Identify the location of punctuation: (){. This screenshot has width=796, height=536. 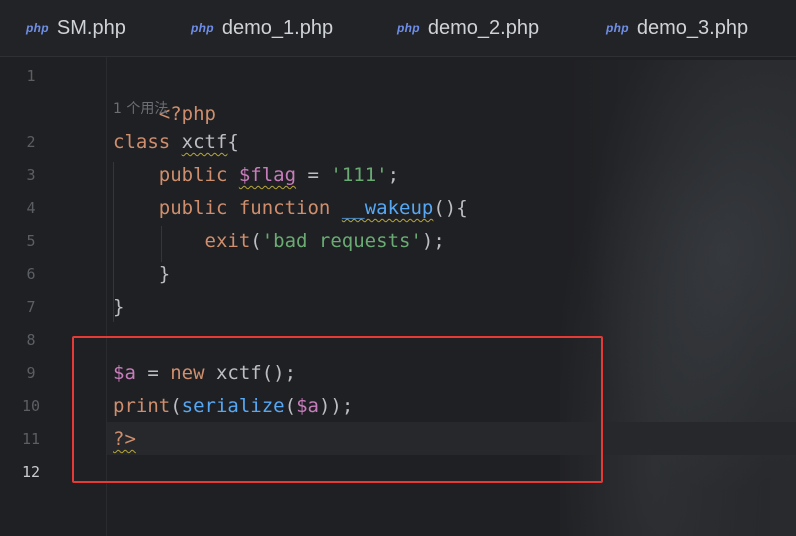
(450, 208).